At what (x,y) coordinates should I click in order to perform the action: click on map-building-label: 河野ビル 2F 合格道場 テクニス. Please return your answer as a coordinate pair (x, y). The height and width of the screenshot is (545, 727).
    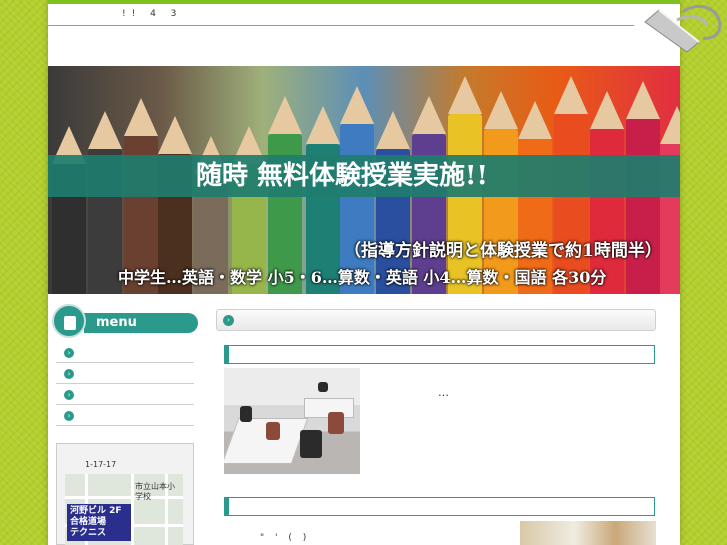
    Looking at the image, I should click on (99, 522).